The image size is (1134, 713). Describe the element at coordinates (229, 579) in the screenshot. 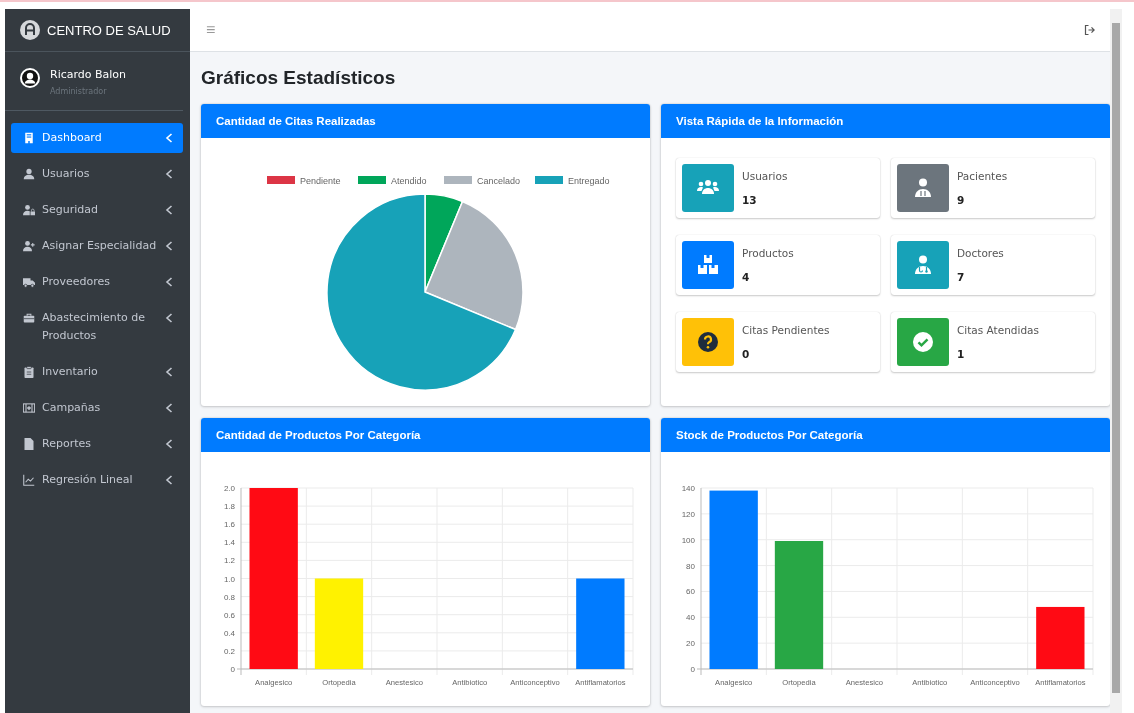

I see `axis-tick-label: 1.0` at that location.